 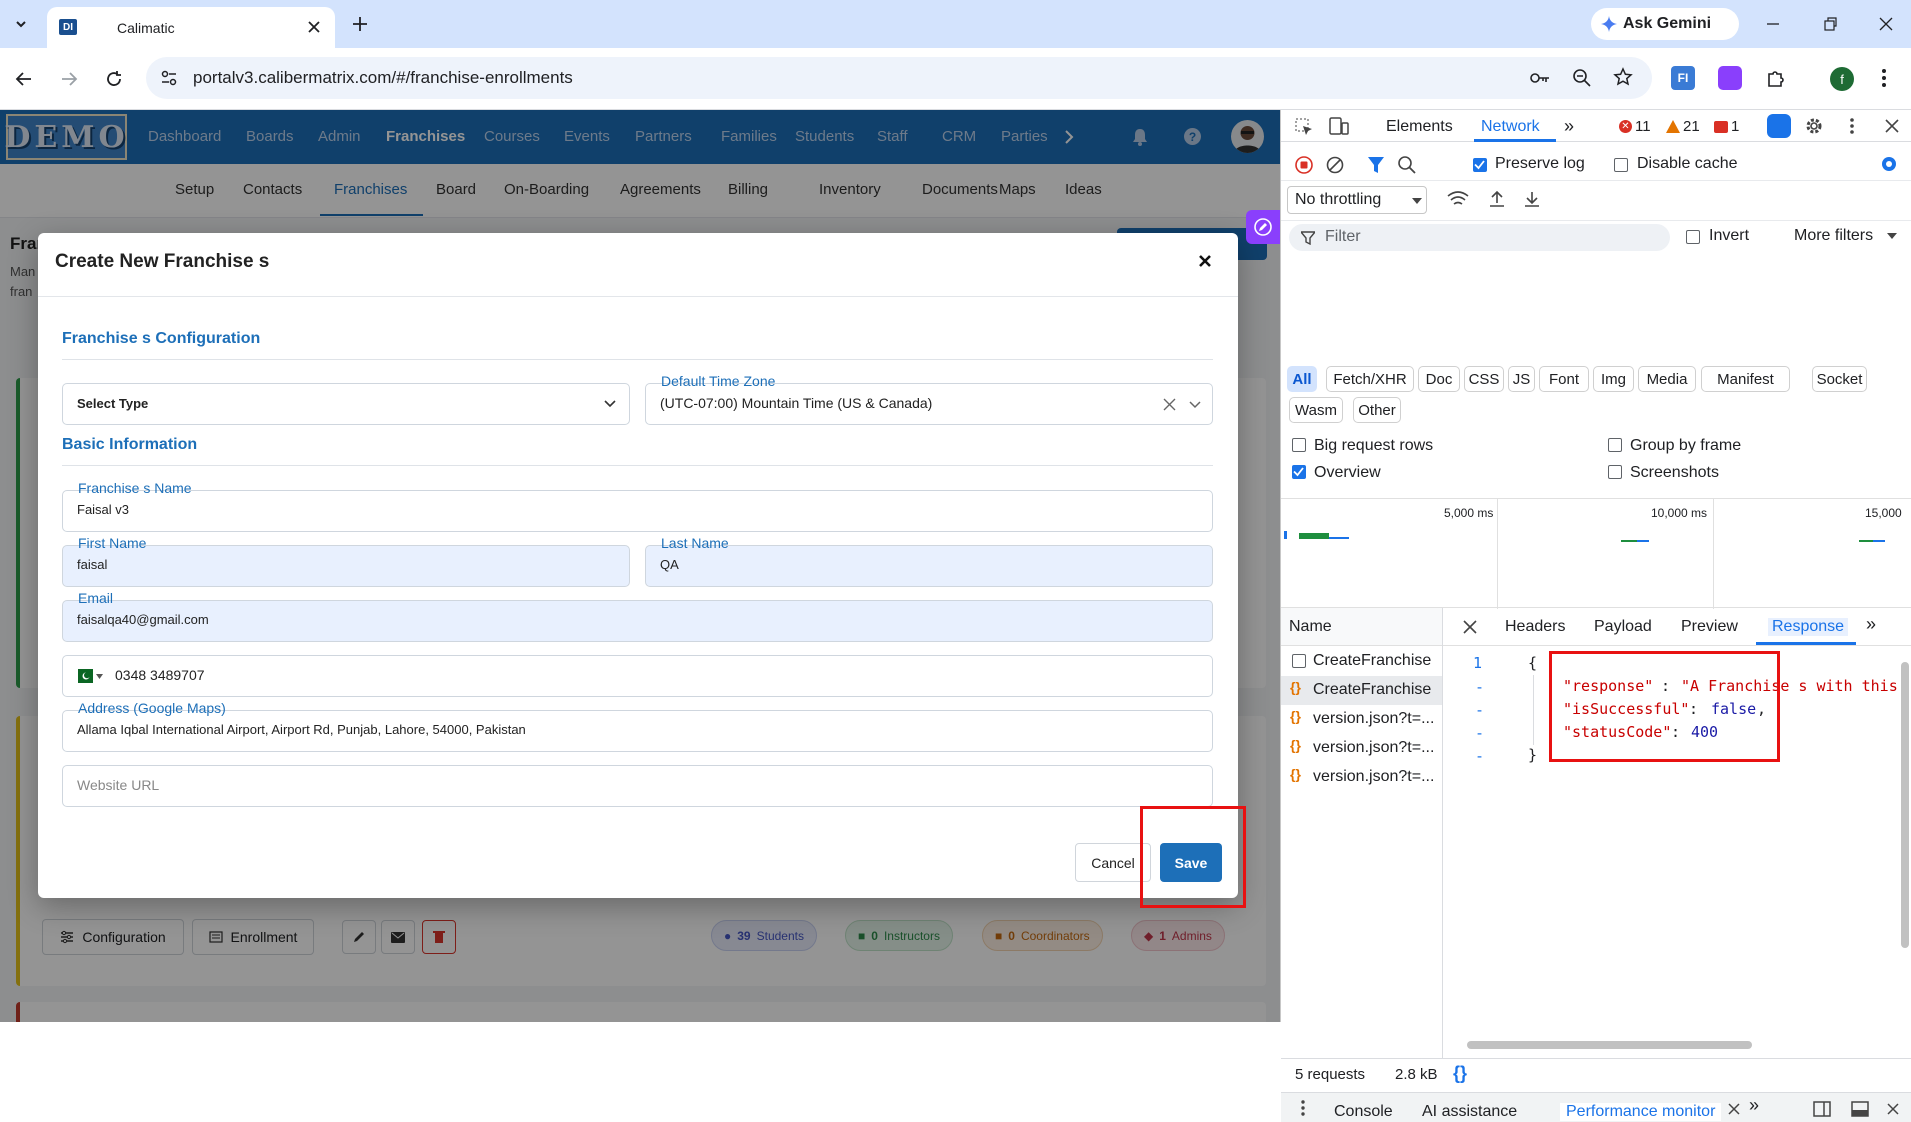 I want to click on zoom-out-icon, so click(x=1582, y=78).